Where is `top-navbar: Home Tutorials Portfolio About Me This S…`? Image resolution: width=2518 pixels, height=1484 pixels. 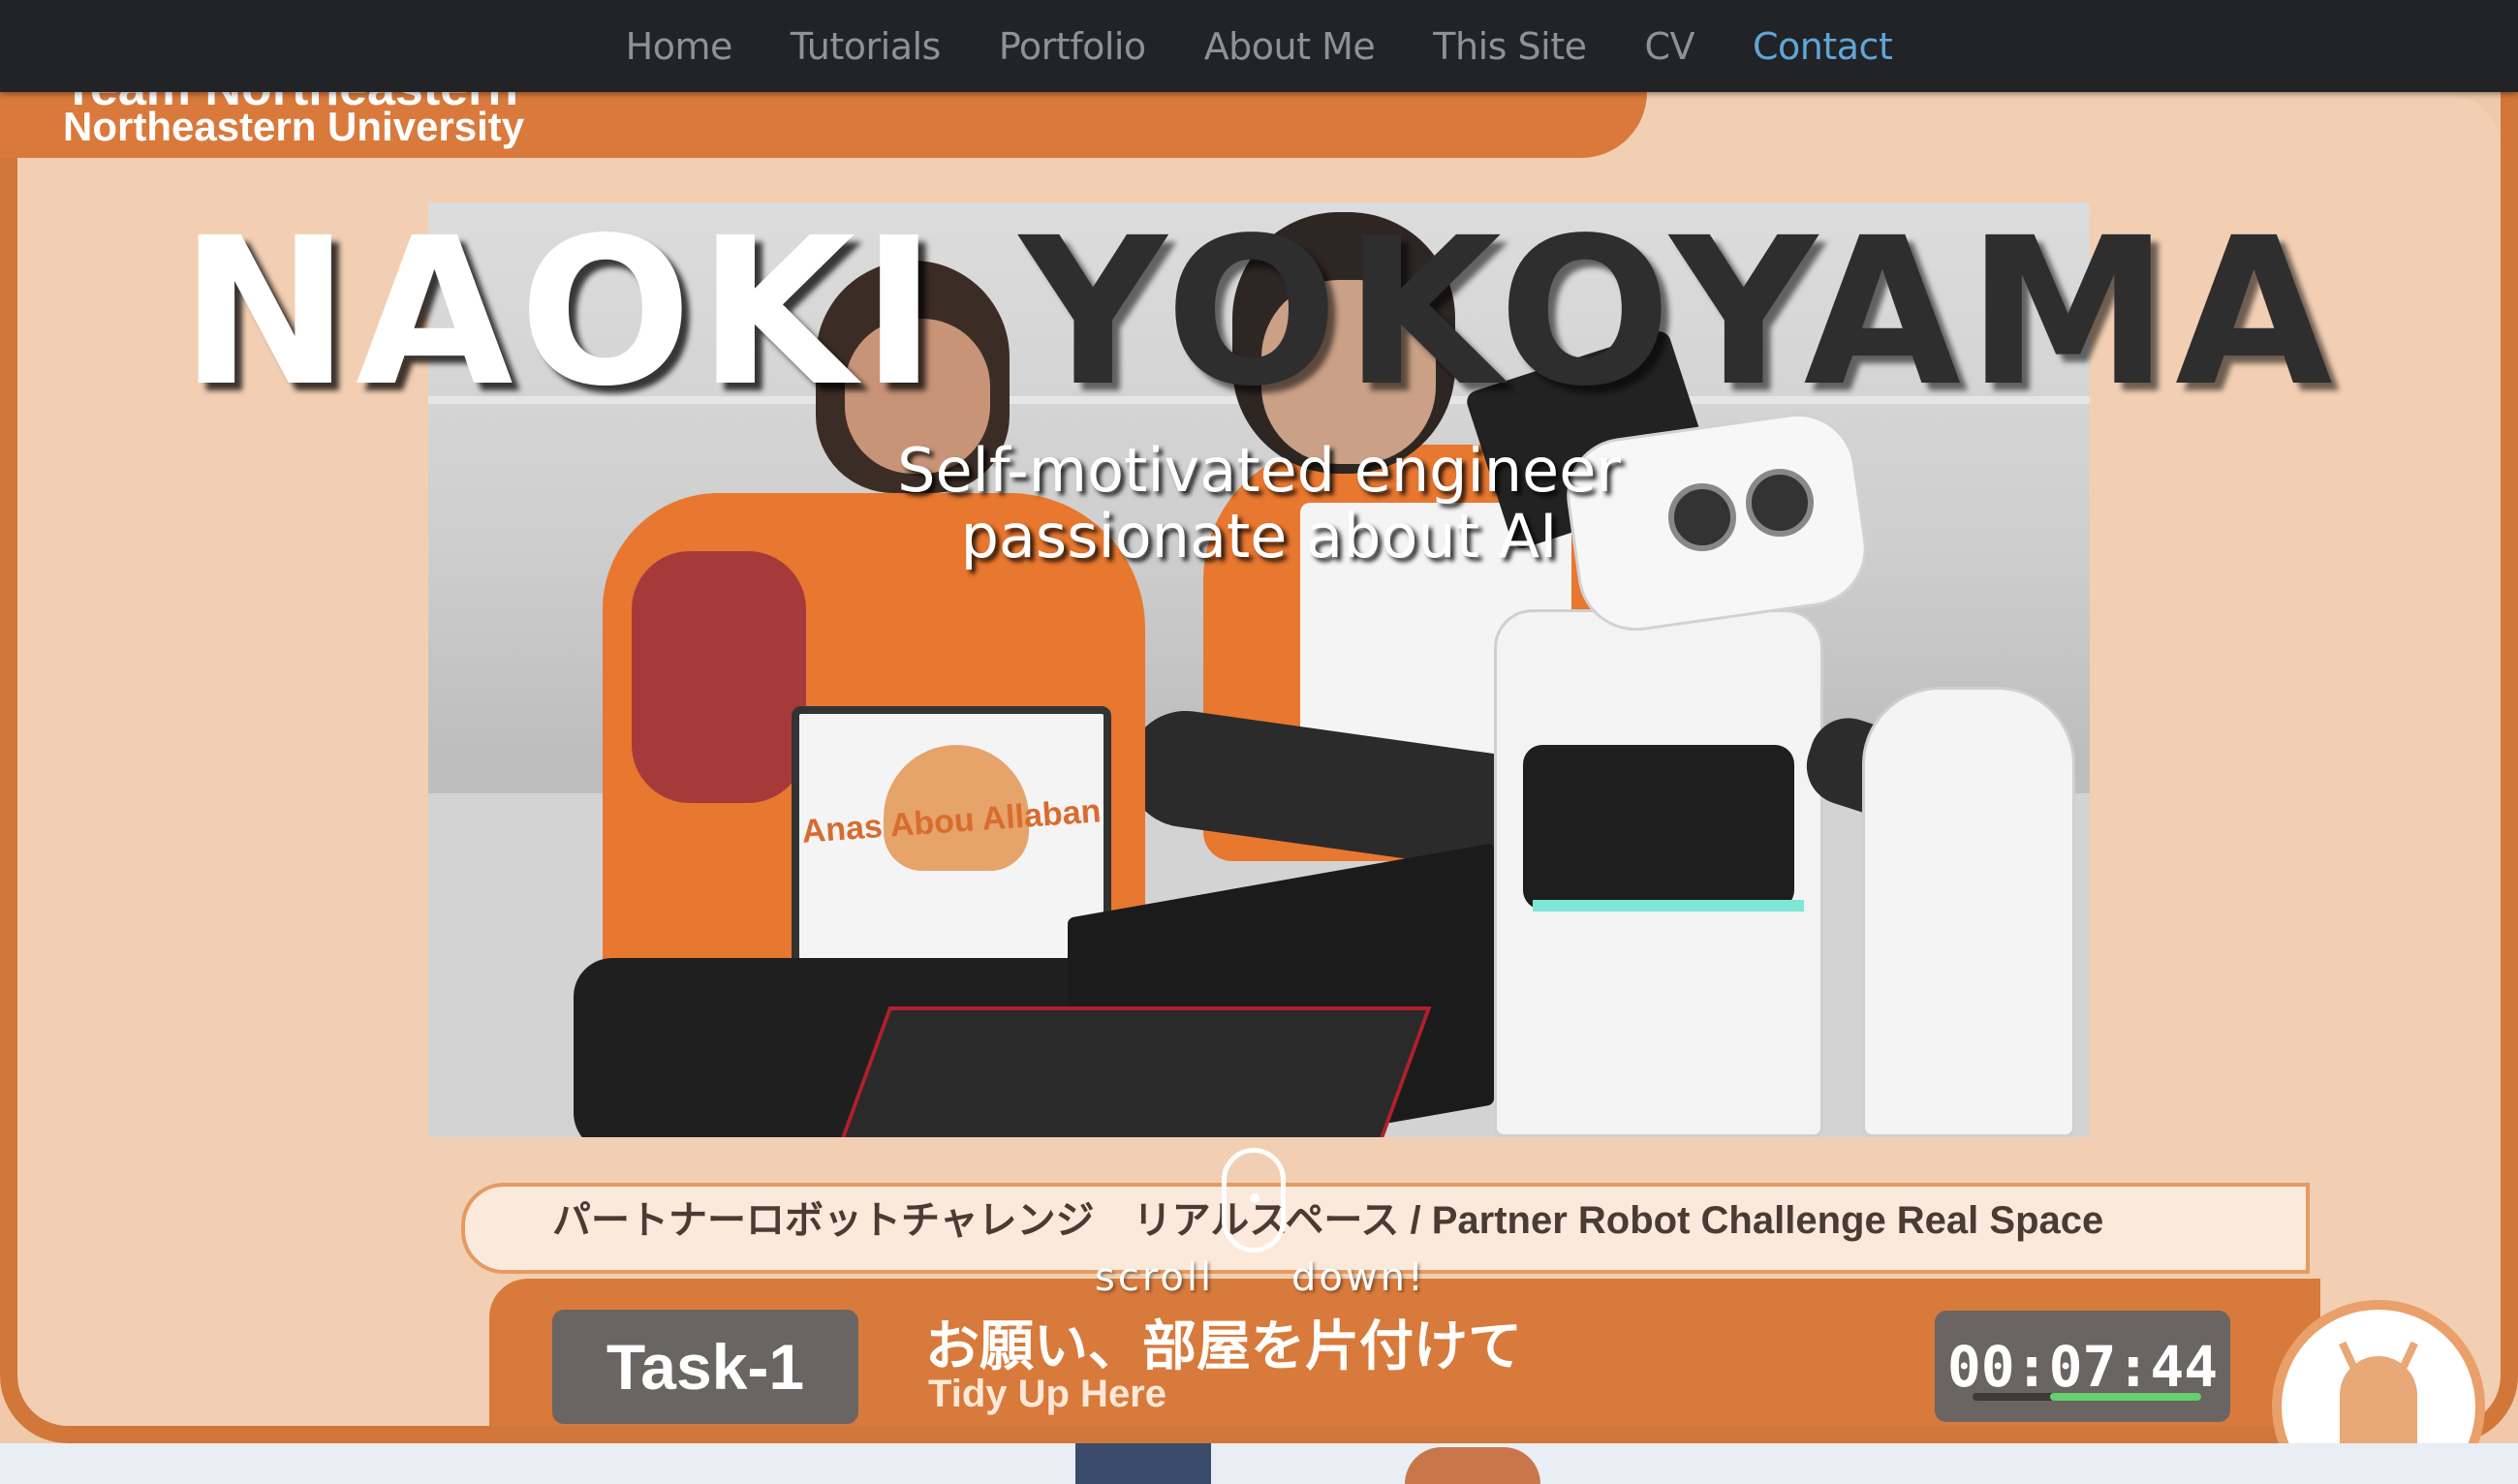 top-navbar: Home Tutorials Portfolio About Me This S… is located at coordinates (1259, 46).